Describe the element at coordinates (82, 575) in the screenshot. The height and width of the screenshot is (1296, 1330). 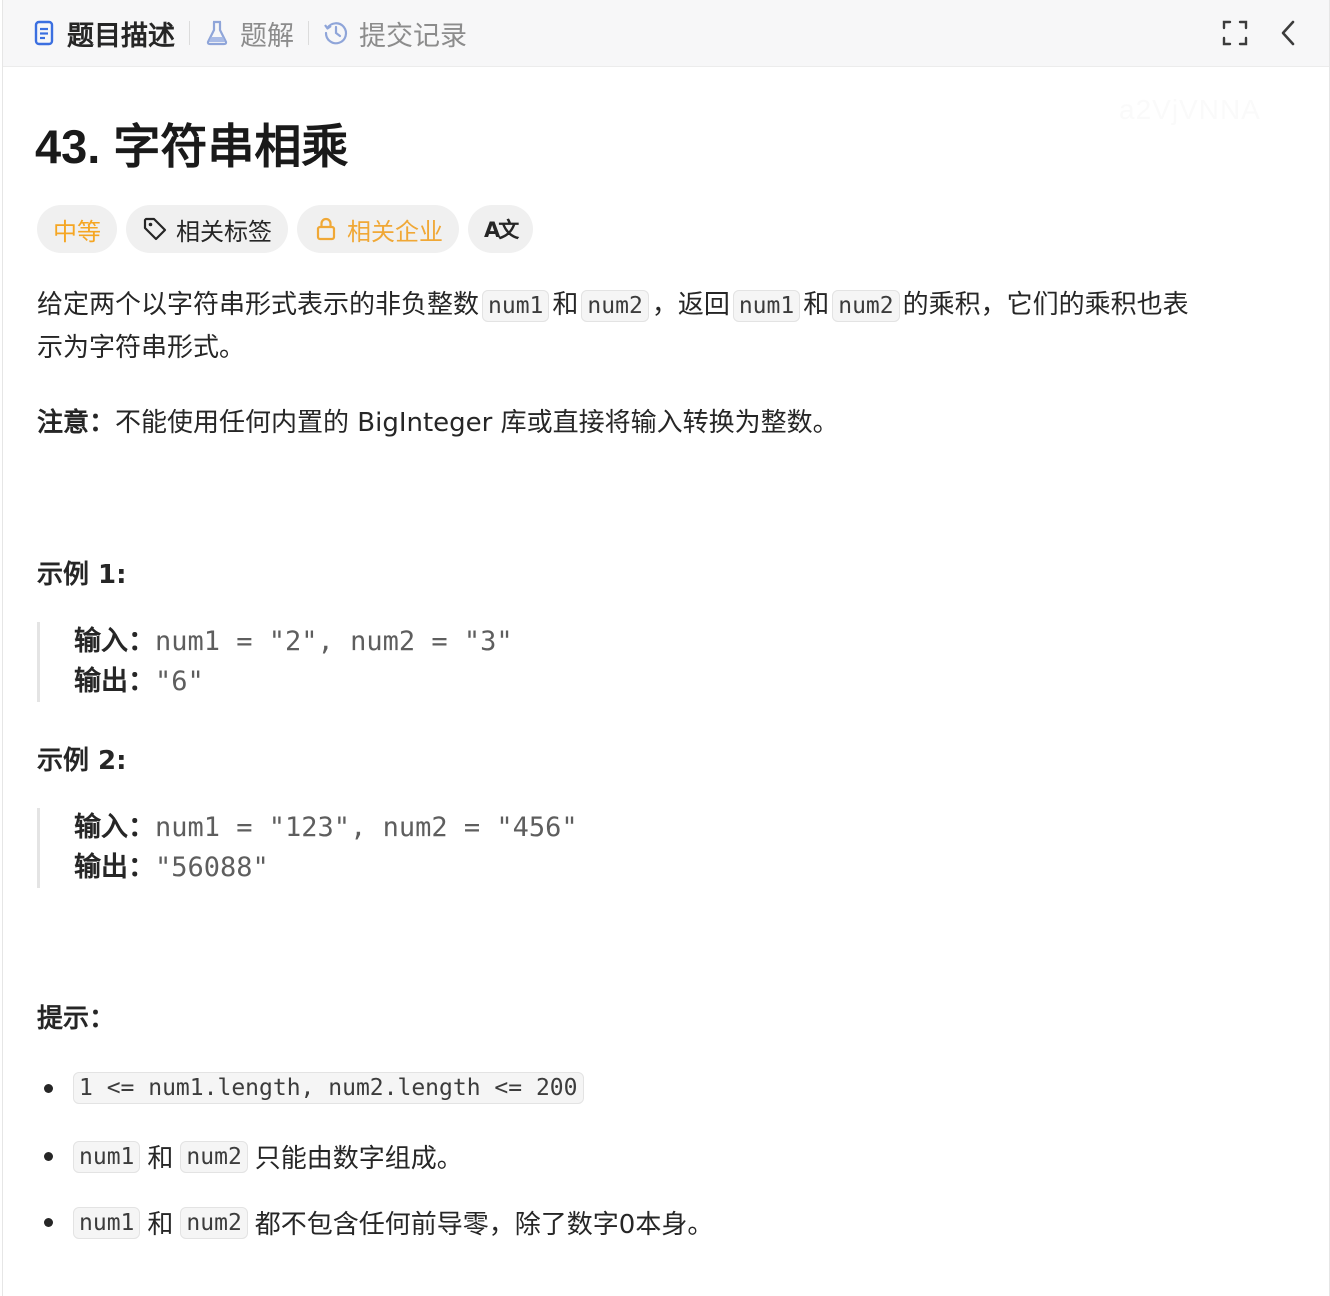
I see `example-1-title: 示例 1:` at that location.